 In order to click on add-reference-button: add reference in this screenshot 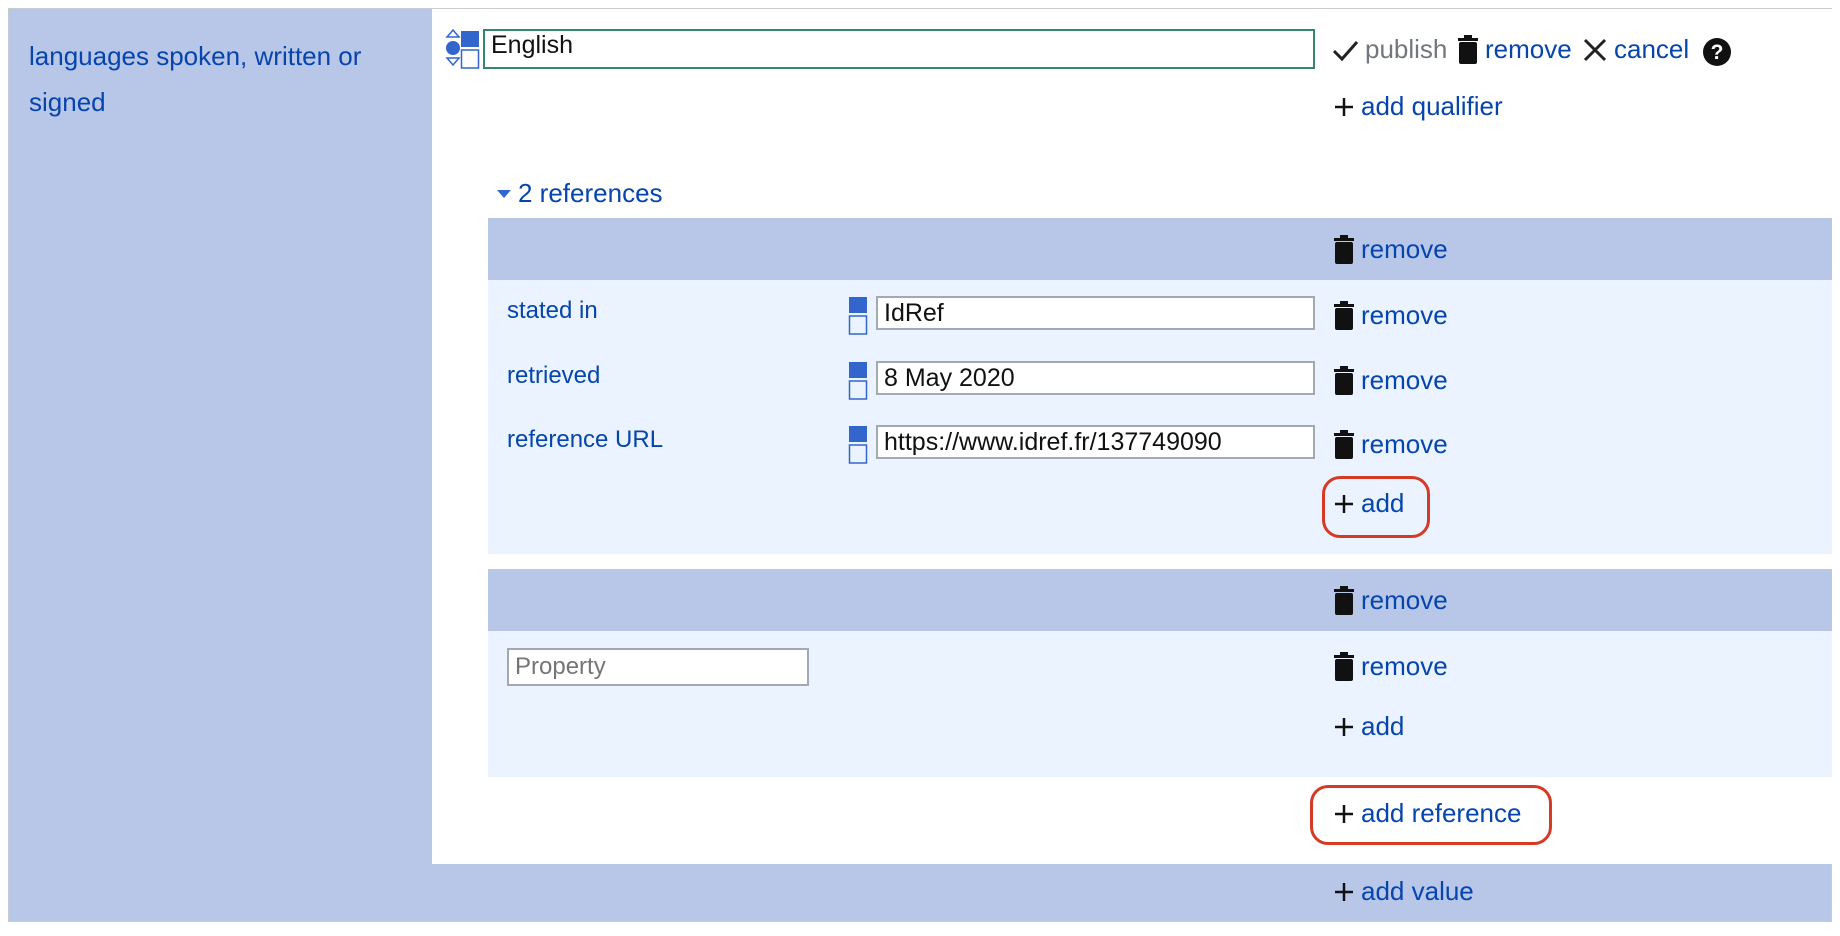, I will do `click(1427, 813)`.